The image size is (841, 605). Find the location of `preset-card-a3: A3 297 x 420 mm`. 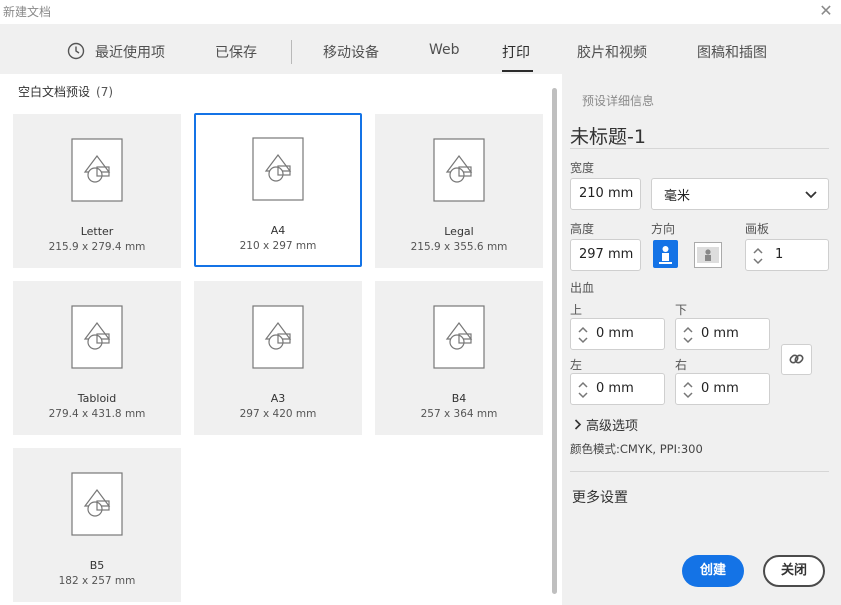

preset-card-a3: A3 297 x 420 mm is located at coordinates (278, 358).